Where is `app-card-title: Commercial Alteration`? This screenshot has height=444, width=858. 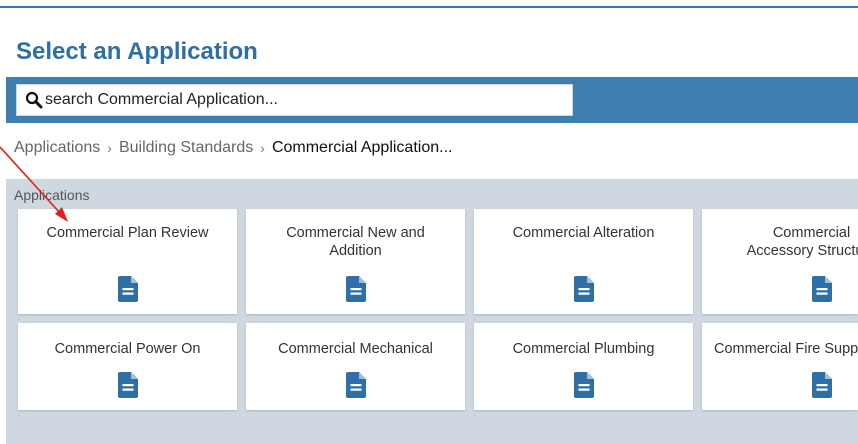 app-card-title: Commercial Alteration is located at coordinates (583, 233).